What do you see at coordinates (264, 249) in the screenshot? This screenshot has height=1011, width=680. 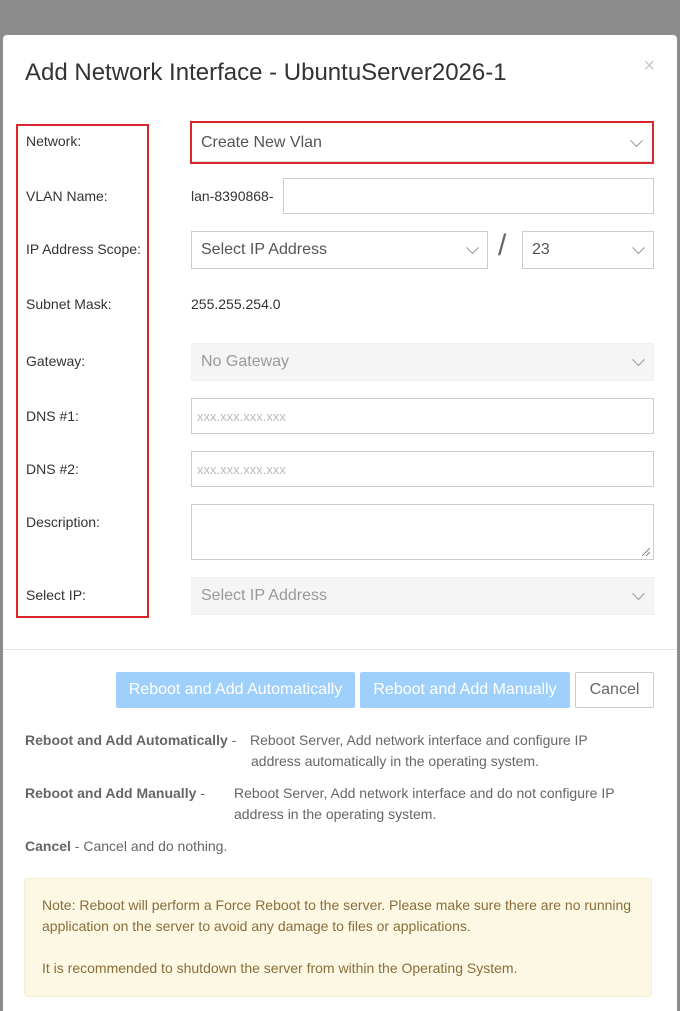 I see `ip-scope-value: Select IP Address` at bounding box center [264, 249].